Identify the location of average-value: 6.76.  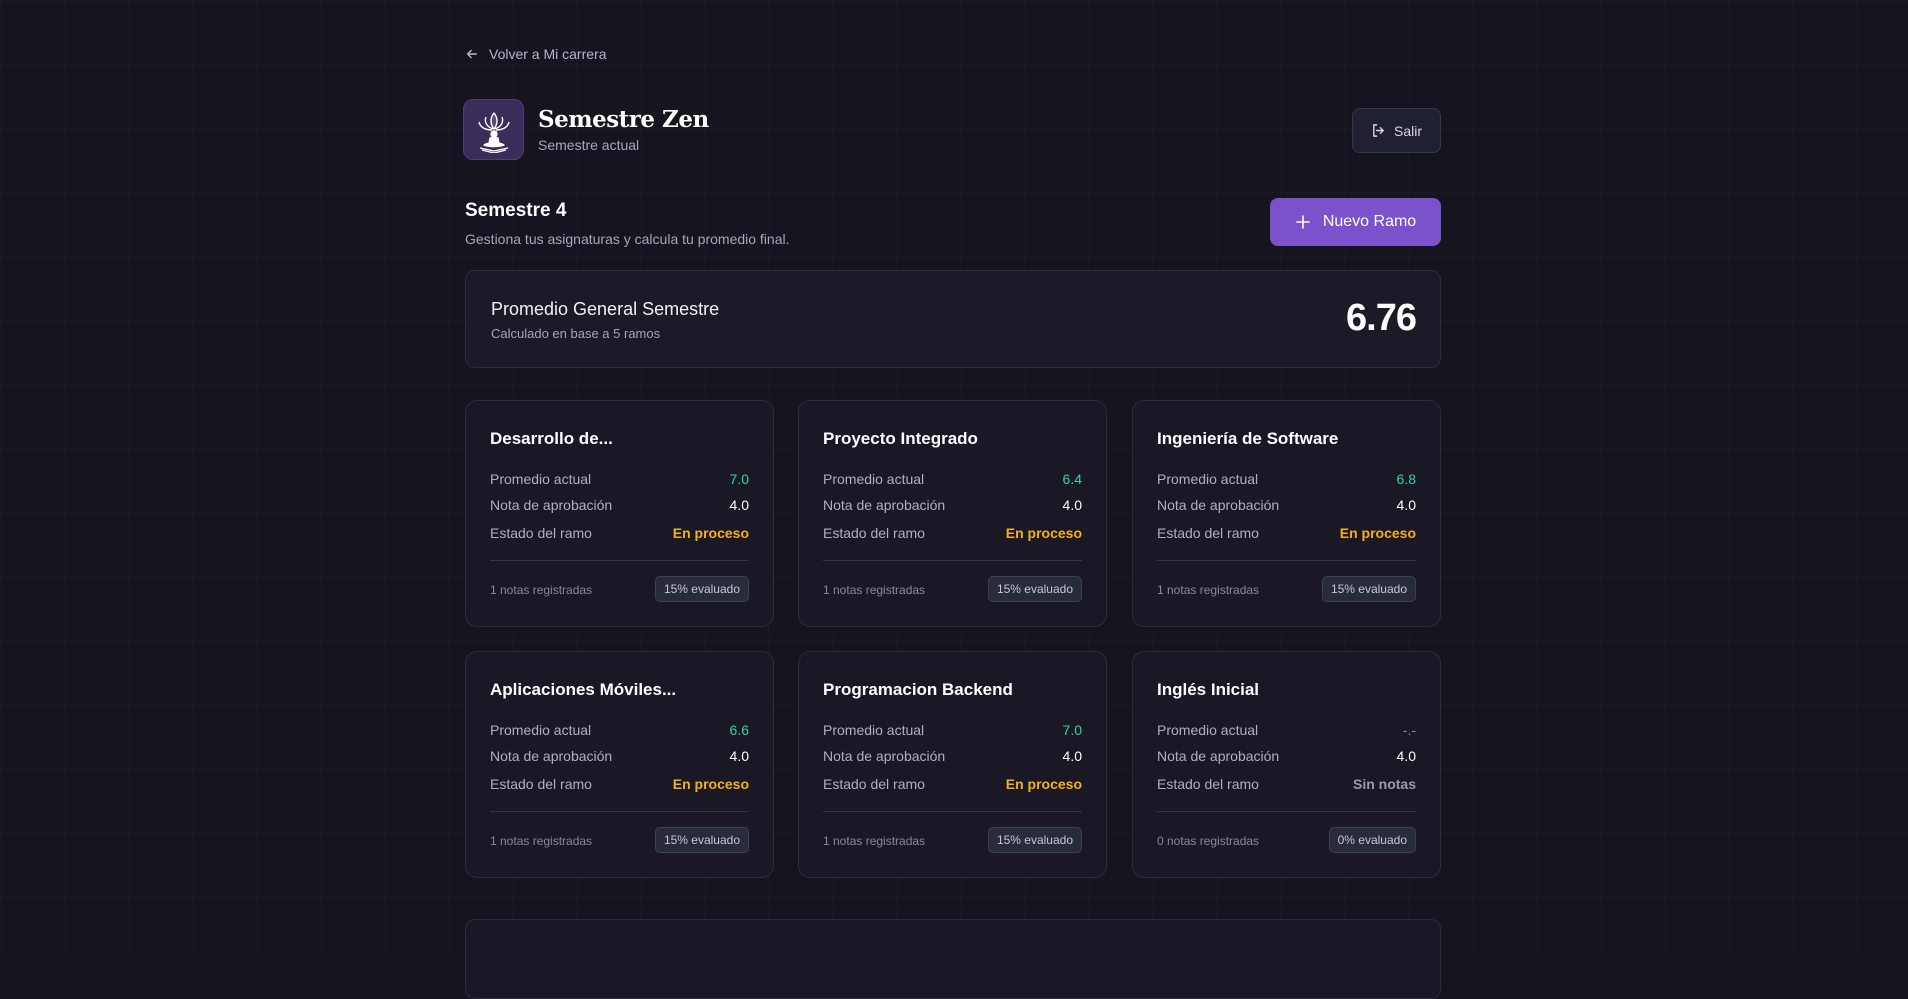
(1381, 318).